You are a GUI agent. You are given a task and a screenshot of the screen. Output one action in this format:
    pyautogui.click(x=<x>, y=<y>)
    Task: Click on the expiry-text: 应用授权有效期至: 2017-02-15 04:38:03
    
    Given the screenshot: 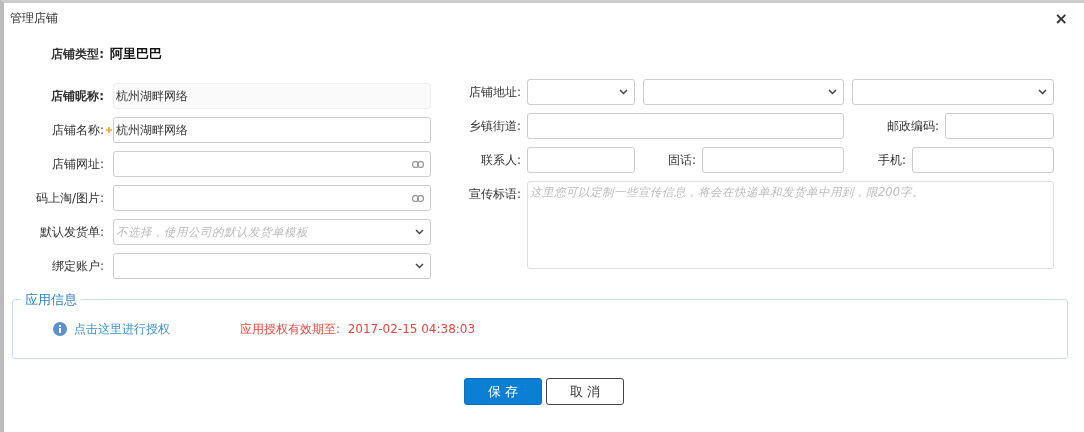 What is the action you would take?
    pyautogui.click(x=358, y=329)
    